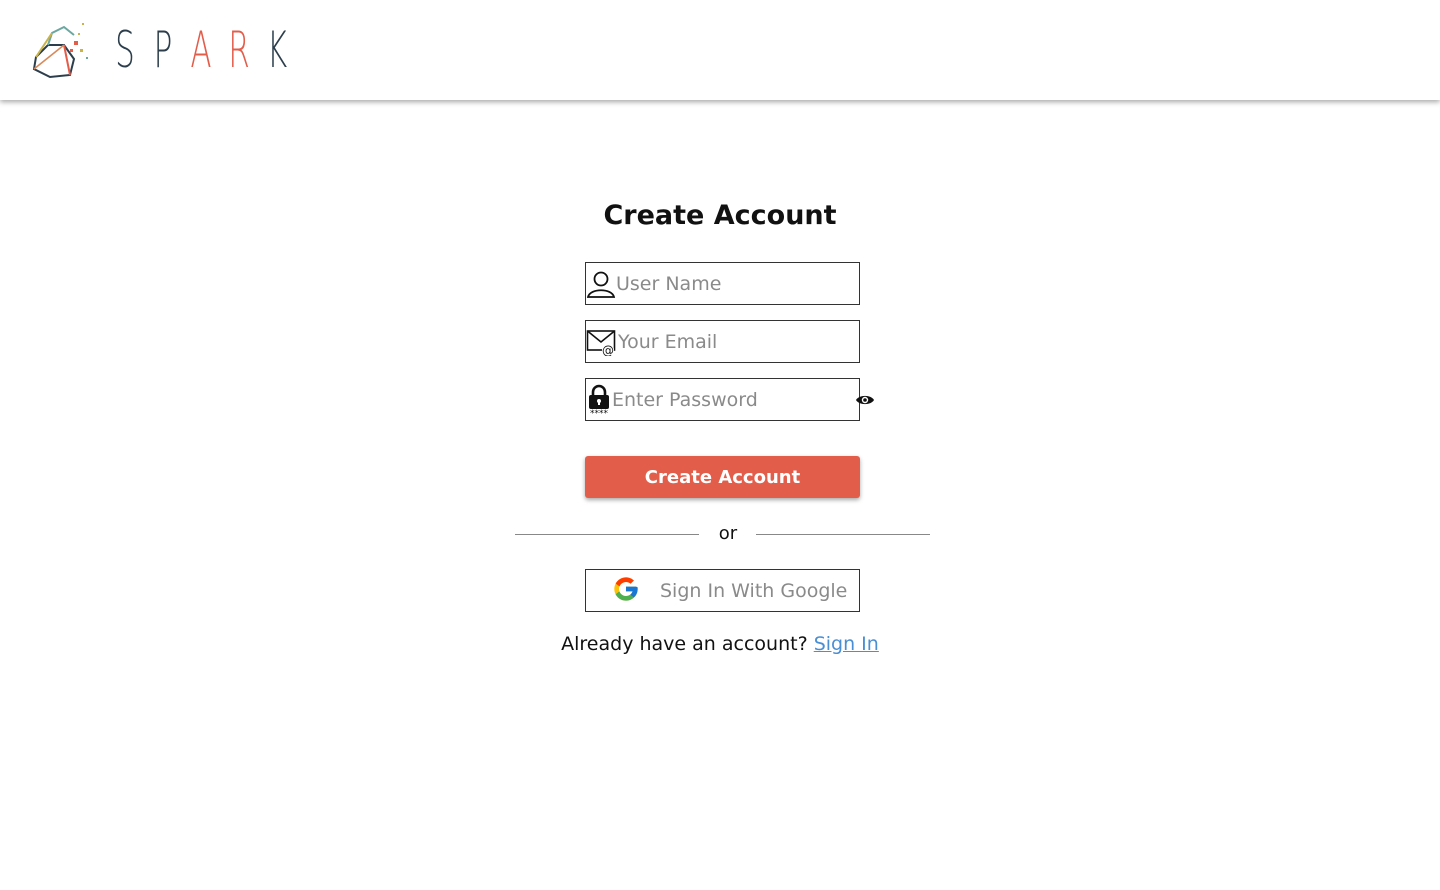 The height and width of the screenshot is (890, 1440). What do you see at coordinates (607, 534) in the screenshot?
I see `divider-line-left` at bounding box center [607, 534].